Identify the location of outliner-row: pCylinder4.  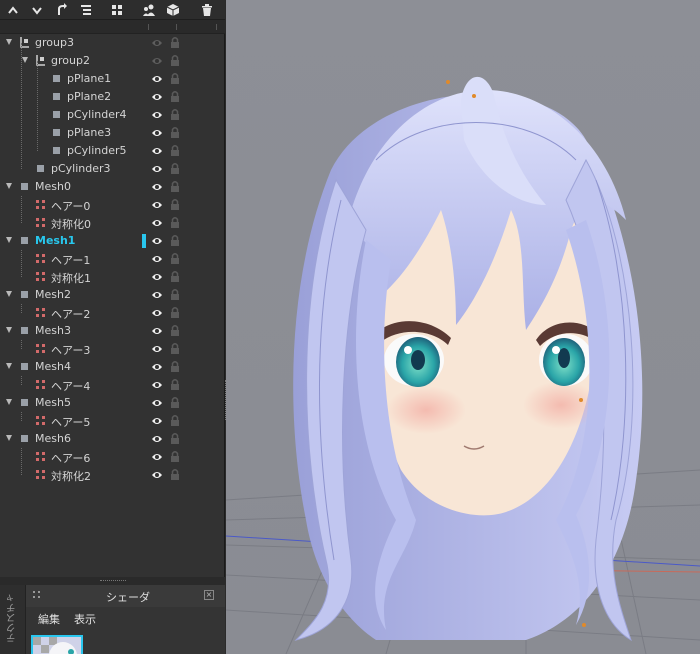
(112, 115).